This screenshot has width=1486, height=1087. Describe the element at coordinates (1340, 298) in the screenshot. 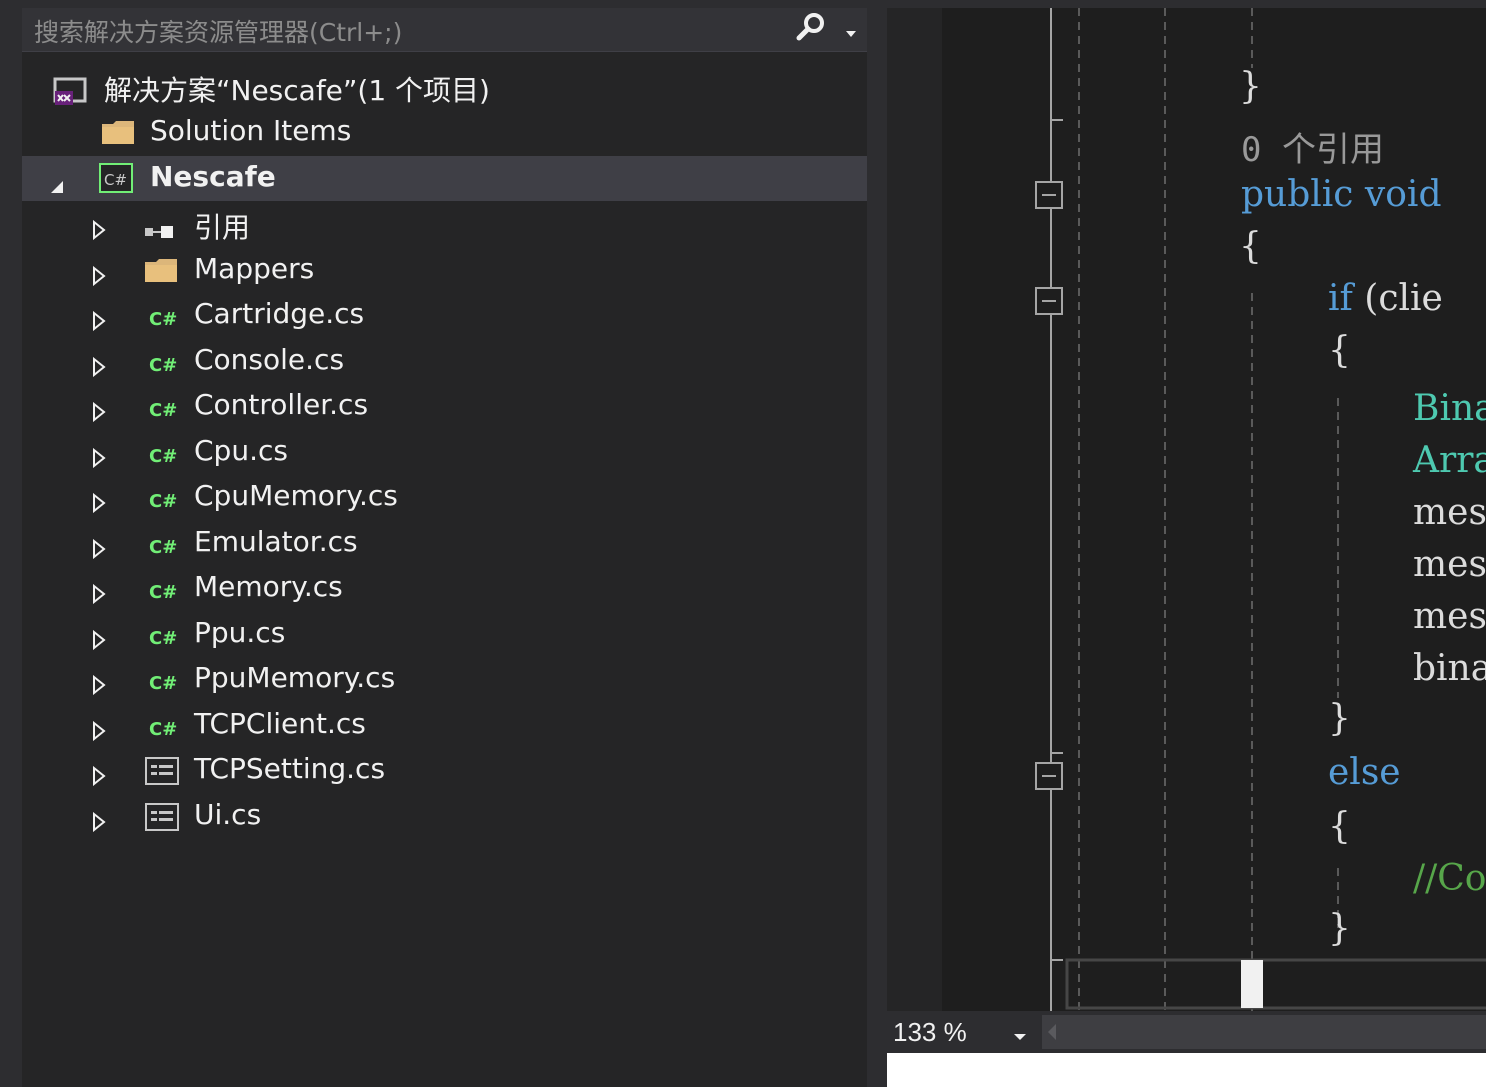

I see `code-keyword: if` at that location.